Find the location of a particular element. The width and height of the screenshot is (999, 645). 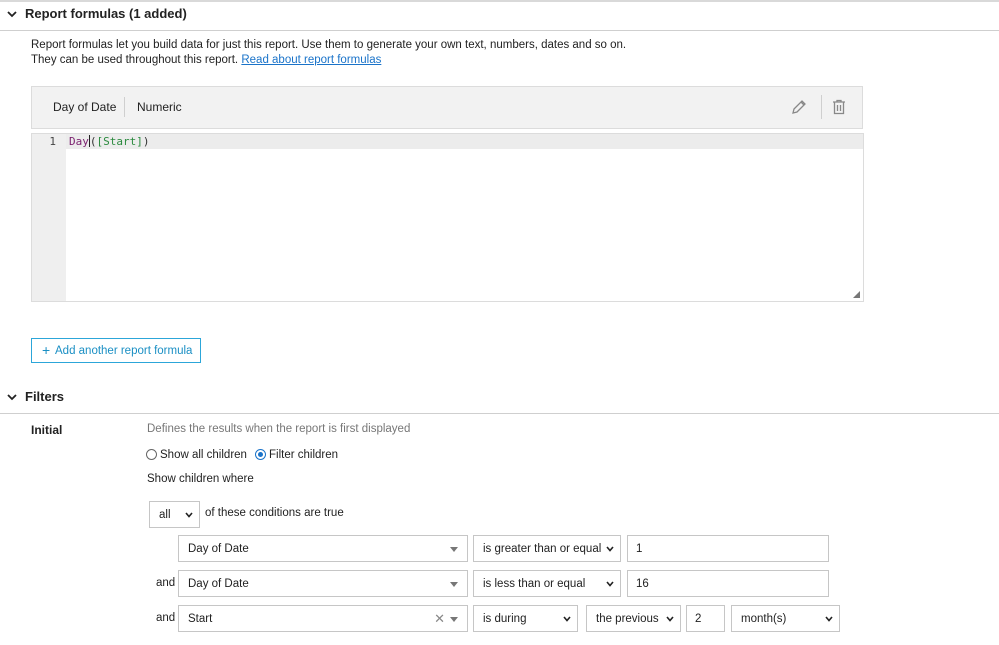

read-about-report-formulas-link: Read about report formulas is located at coordinates (311, 60).